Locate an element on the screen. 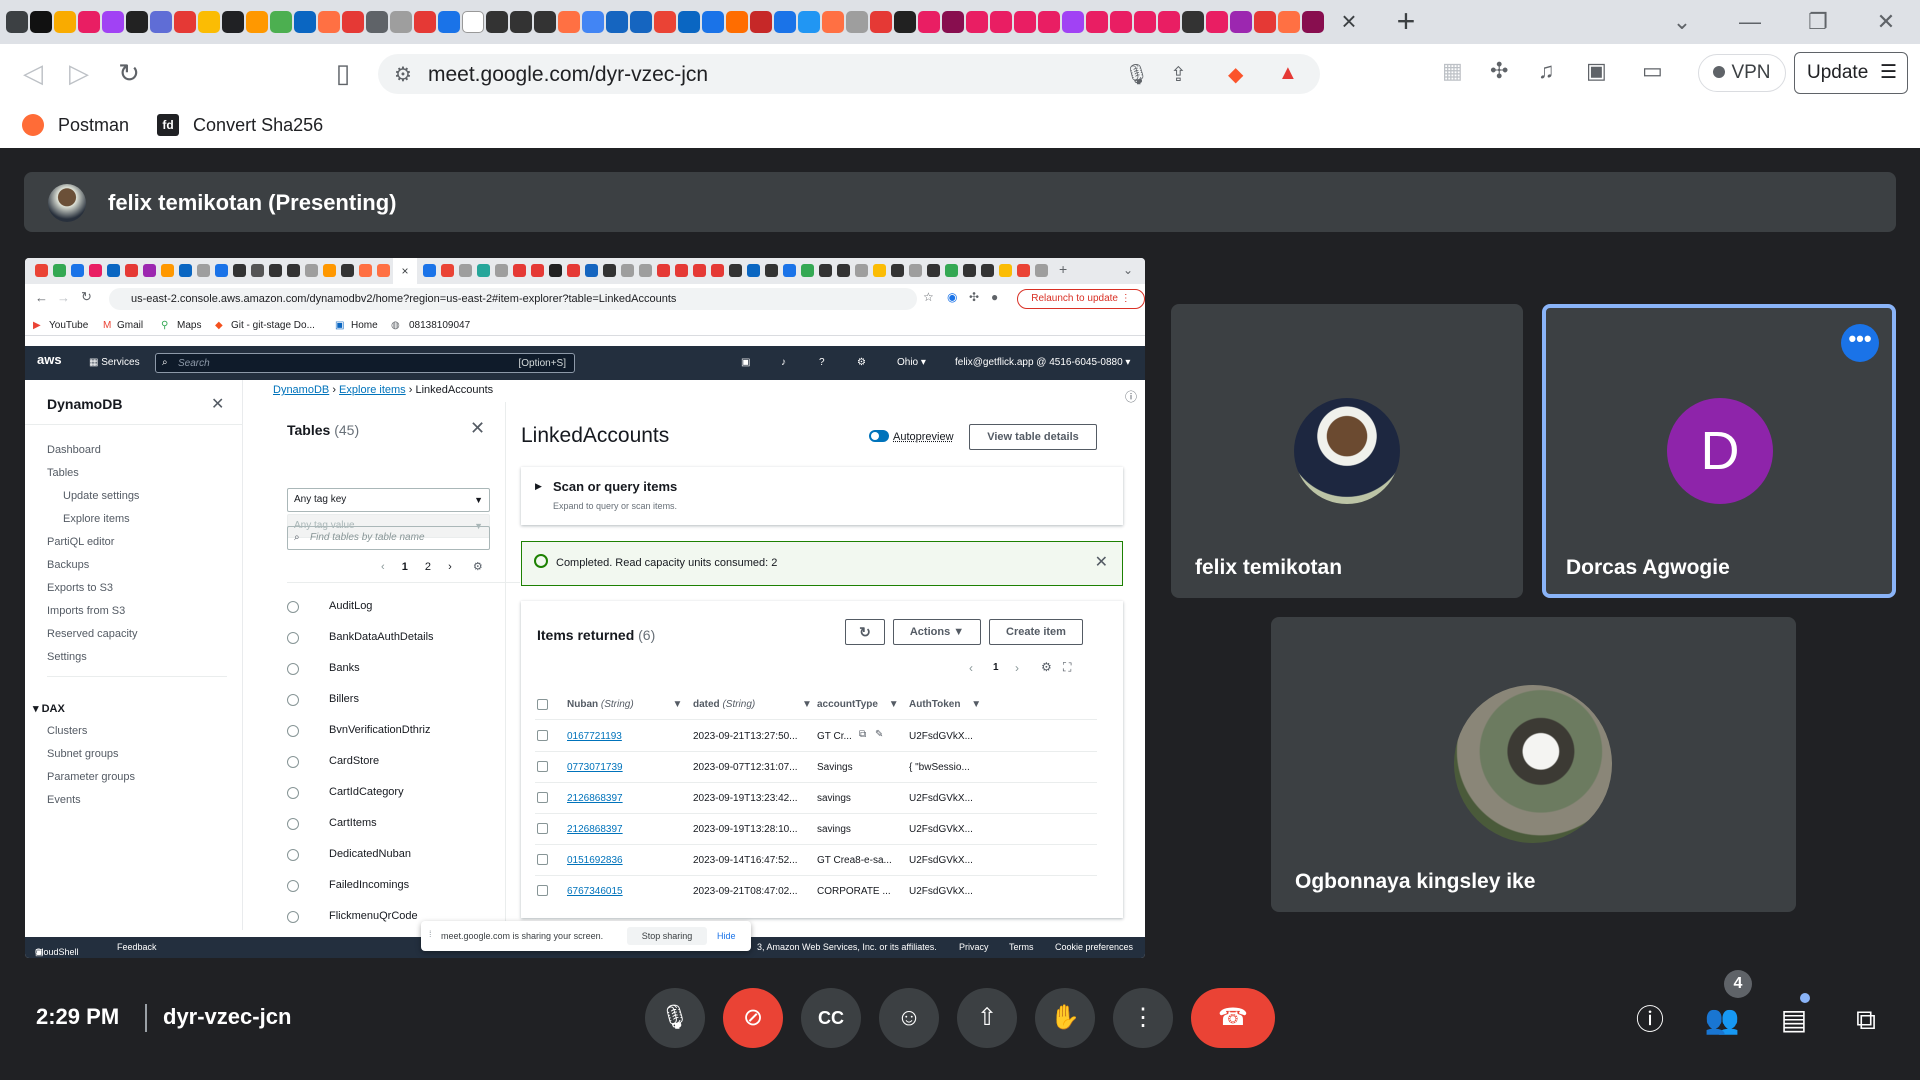 This screenshot has height=1080, width=1920. close-tab-icon: × is located at coordinates (1349, 22).